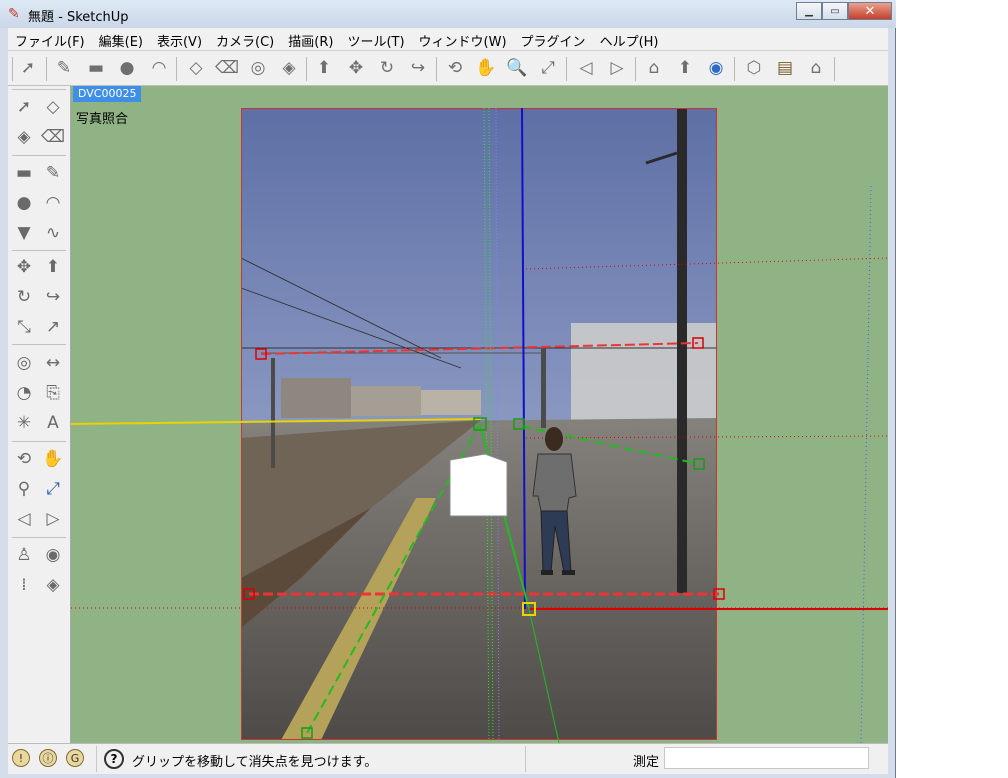 This screenshot has height=778, width=1008. What do you see at coordinates (78, 17) in the screenshot?
I see `window-title: 無題 - SketchUp` at bounding box center [78, 17].